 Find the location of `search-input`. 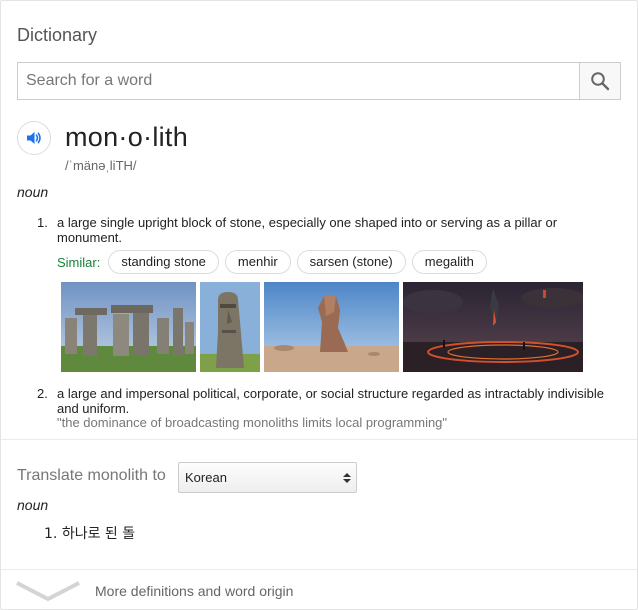

search-input is located at coordinates (300, 81).